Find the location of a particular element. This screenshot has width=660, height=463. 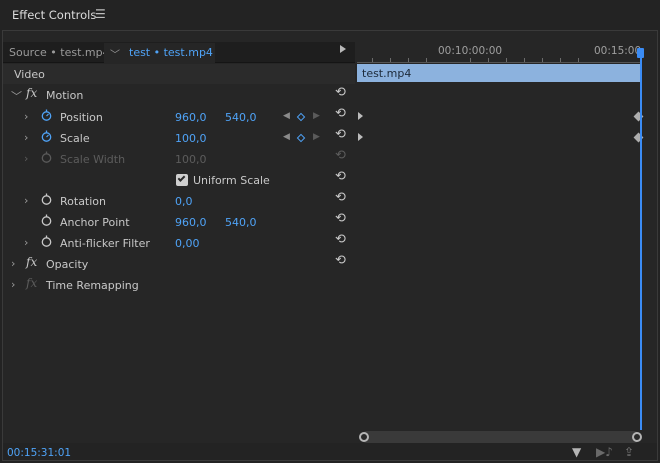

property-label: Anchor Point is located at coordinates (95, 222).